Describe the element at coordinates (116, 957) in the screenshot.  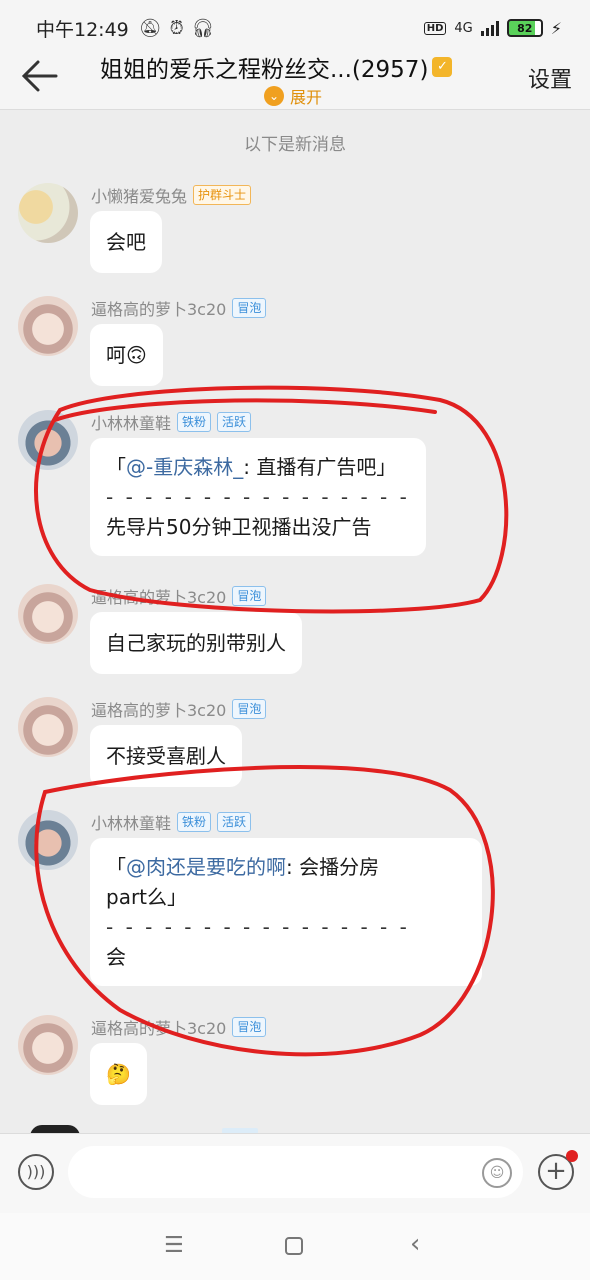
I see `reply-text: 会` at that location.